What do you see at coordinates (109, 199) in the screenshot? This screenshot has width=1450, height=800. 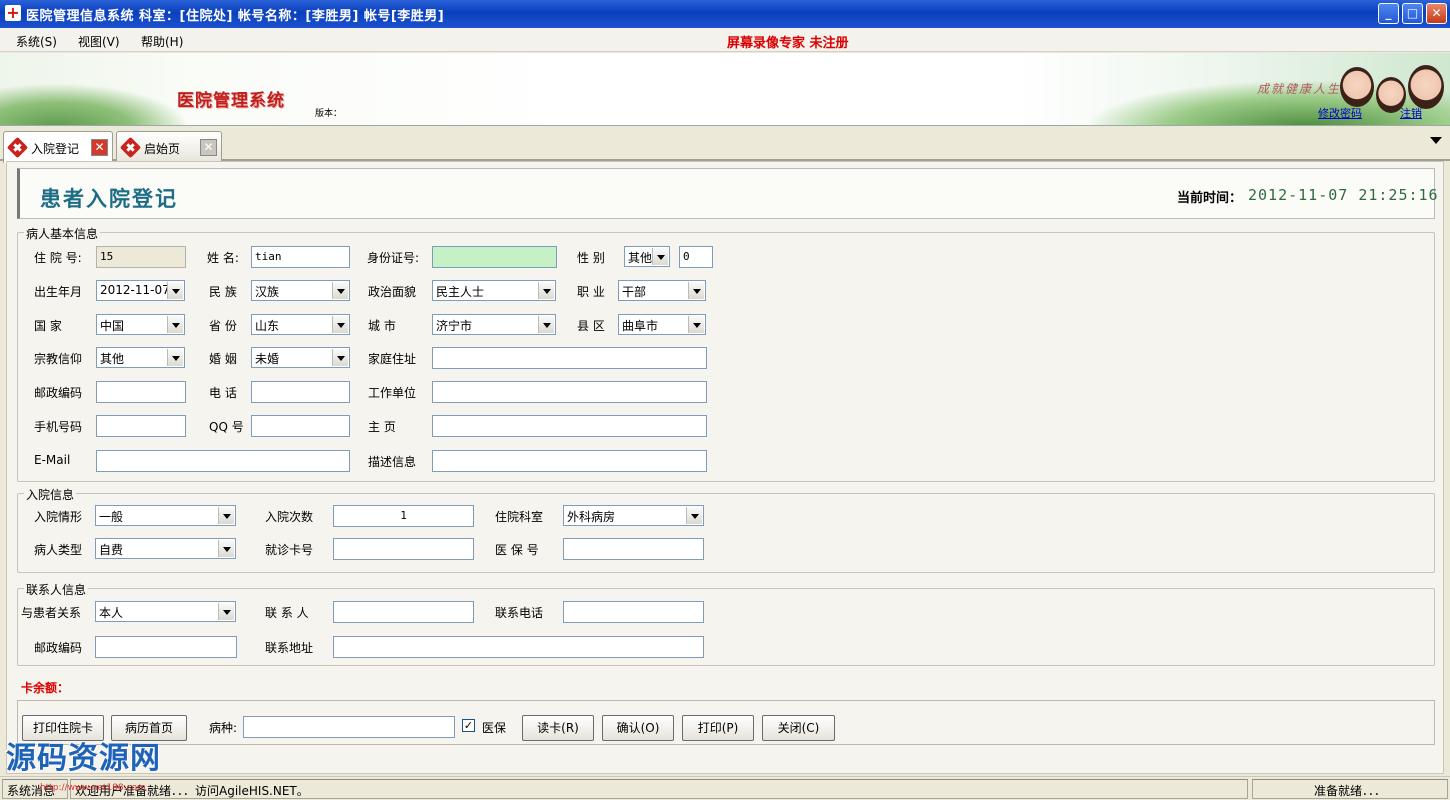 I see `page-title: 患者入院登记` at bounding box center [109, 199].